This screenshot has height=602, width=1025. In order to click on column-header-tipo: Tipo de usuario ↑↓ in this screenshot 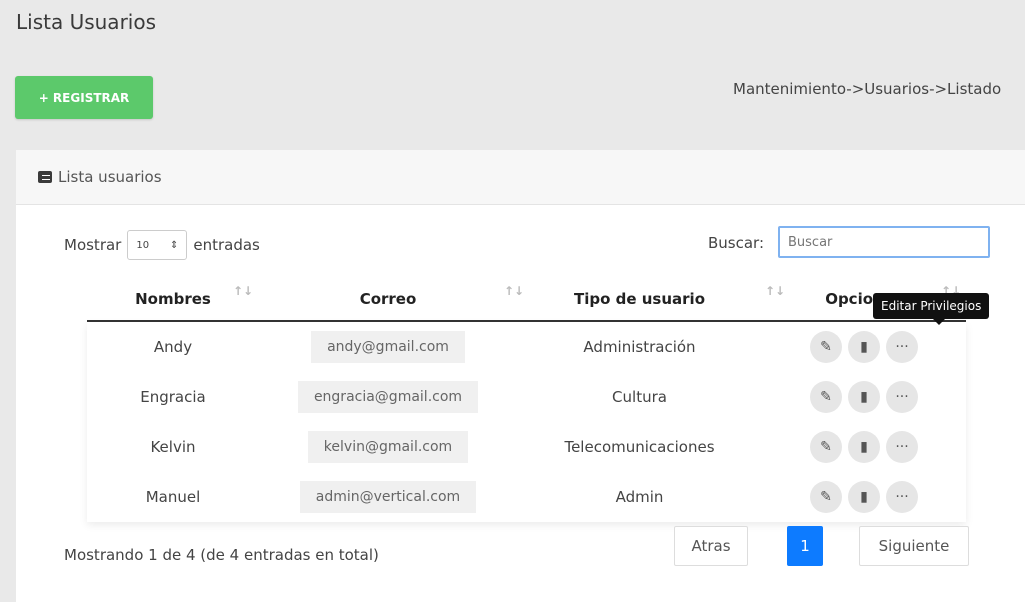, I will do `click(651, 299)`.